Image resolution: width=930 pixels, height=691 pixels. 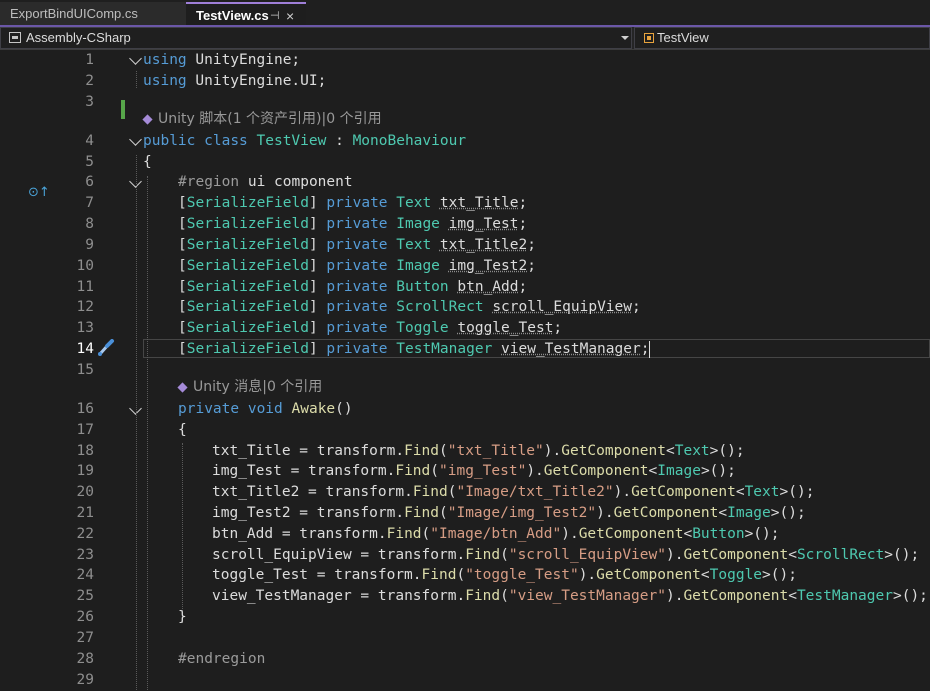 I want to click on line-number: 28, so click(x=75, y=659).